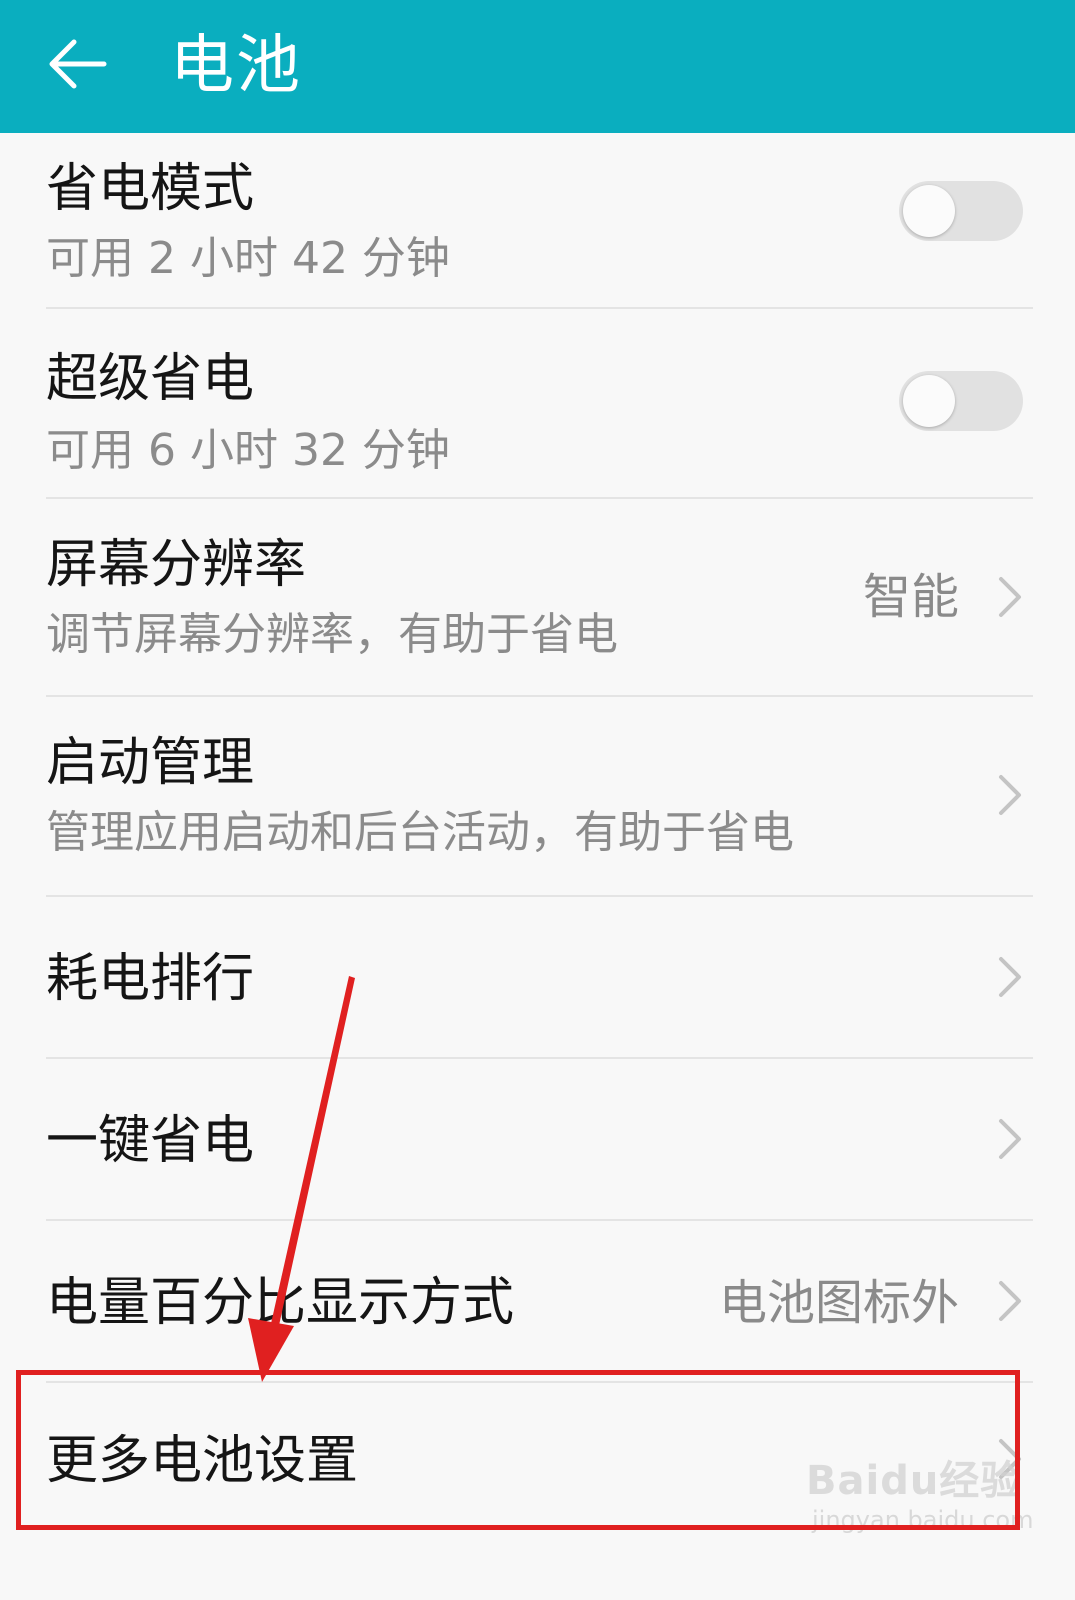 This screenshot has width=1075, height=1600. I want to click on super-power-saving-toggle, so click(961, 401).